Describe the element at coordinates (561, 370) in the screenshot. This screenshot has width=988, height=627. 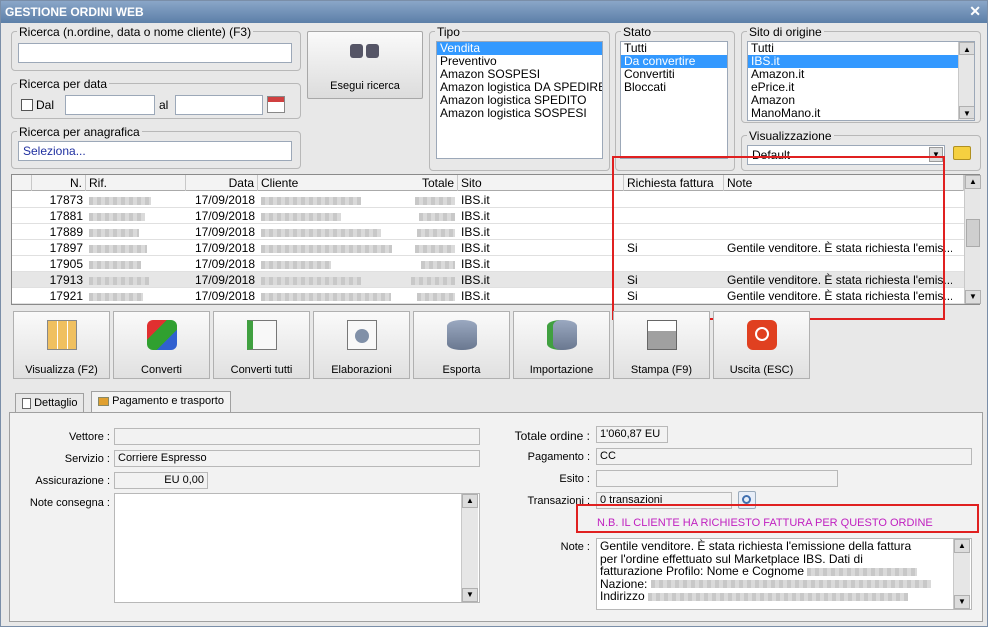
I see `toolbar-label: Importazione` at that location.